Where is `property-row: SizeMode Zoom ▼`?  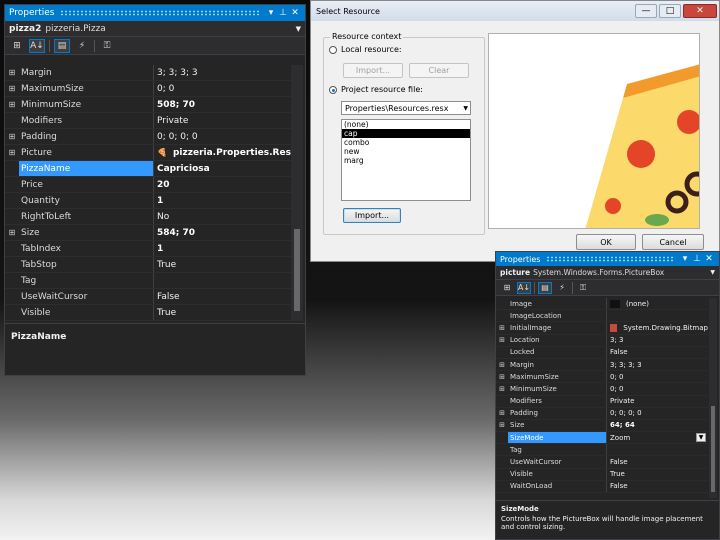 property-row: SizeMode Zoom ▼ is located at coordinates (602, 438).